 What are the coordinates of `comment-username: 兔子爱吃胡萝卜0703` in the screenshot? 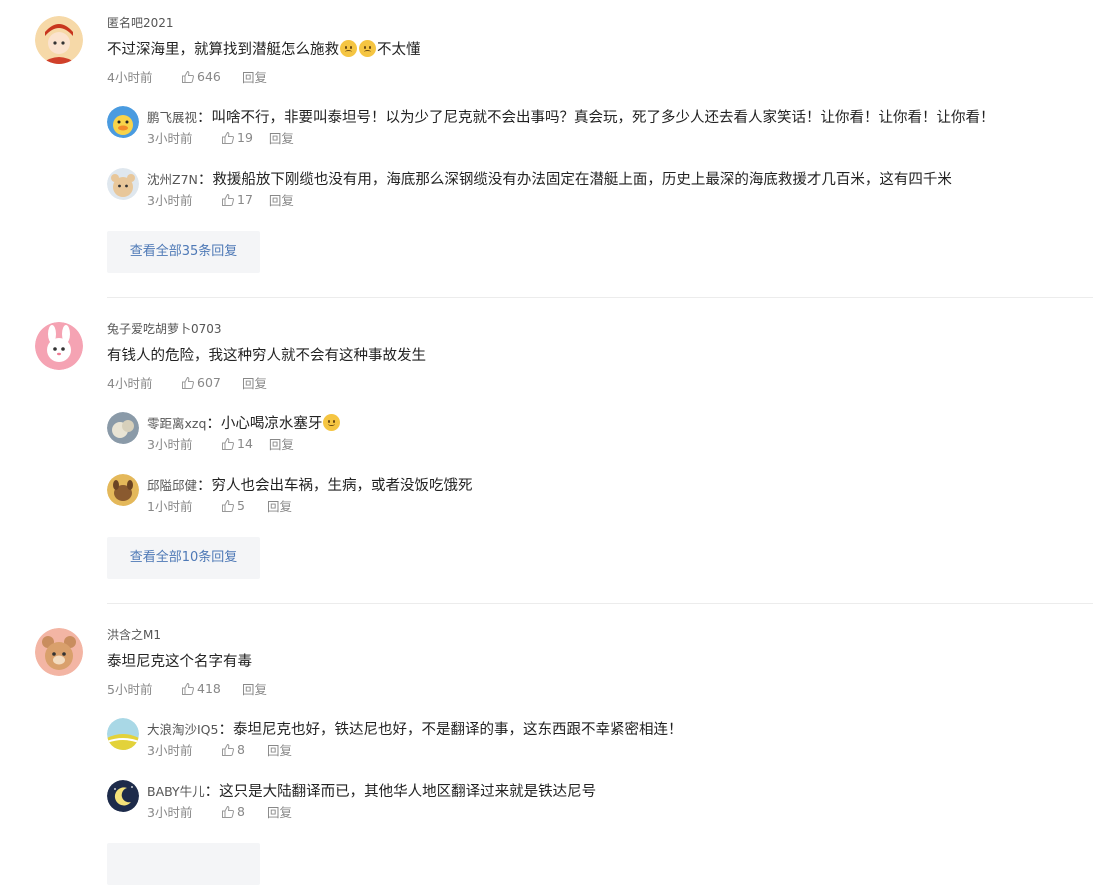 It's located at (164, 328).